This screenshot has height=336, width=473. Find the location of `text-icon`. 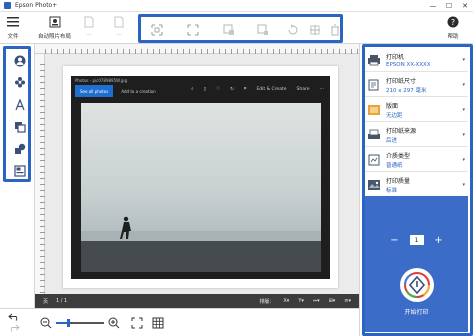

text-icon is located at coordinates (20, 105).